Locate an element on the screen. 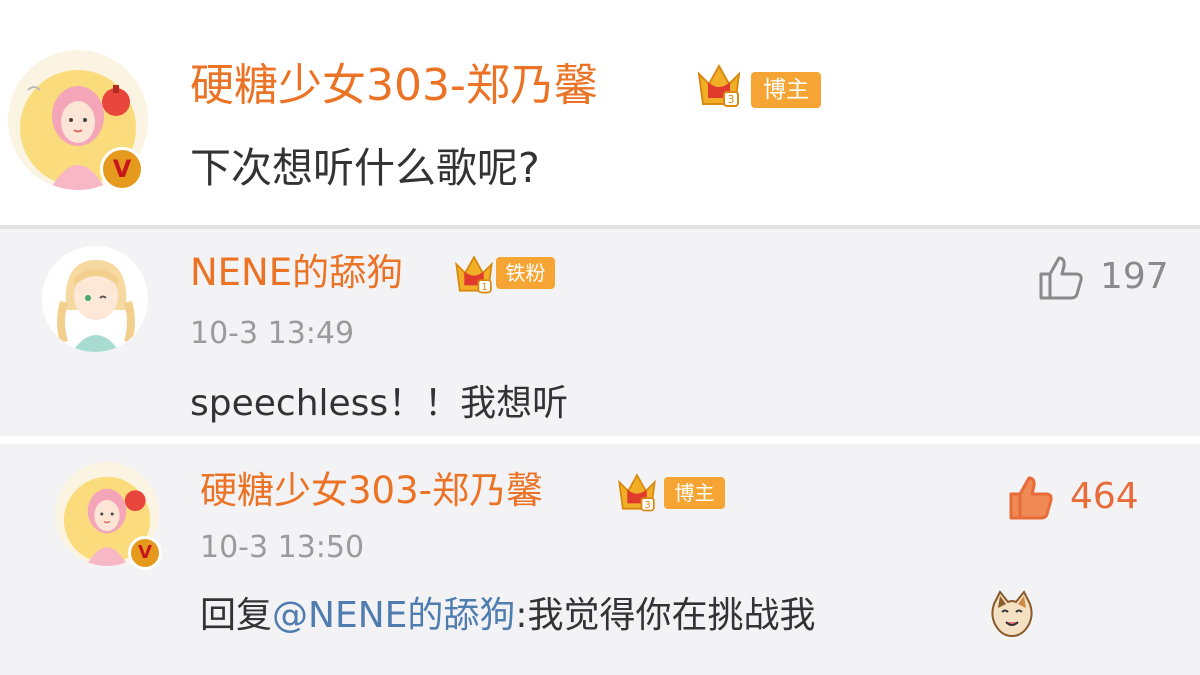 The width and height of the screenshot is (1200, 675). cat-emoji-icon is located at coordinates (1012, 614).